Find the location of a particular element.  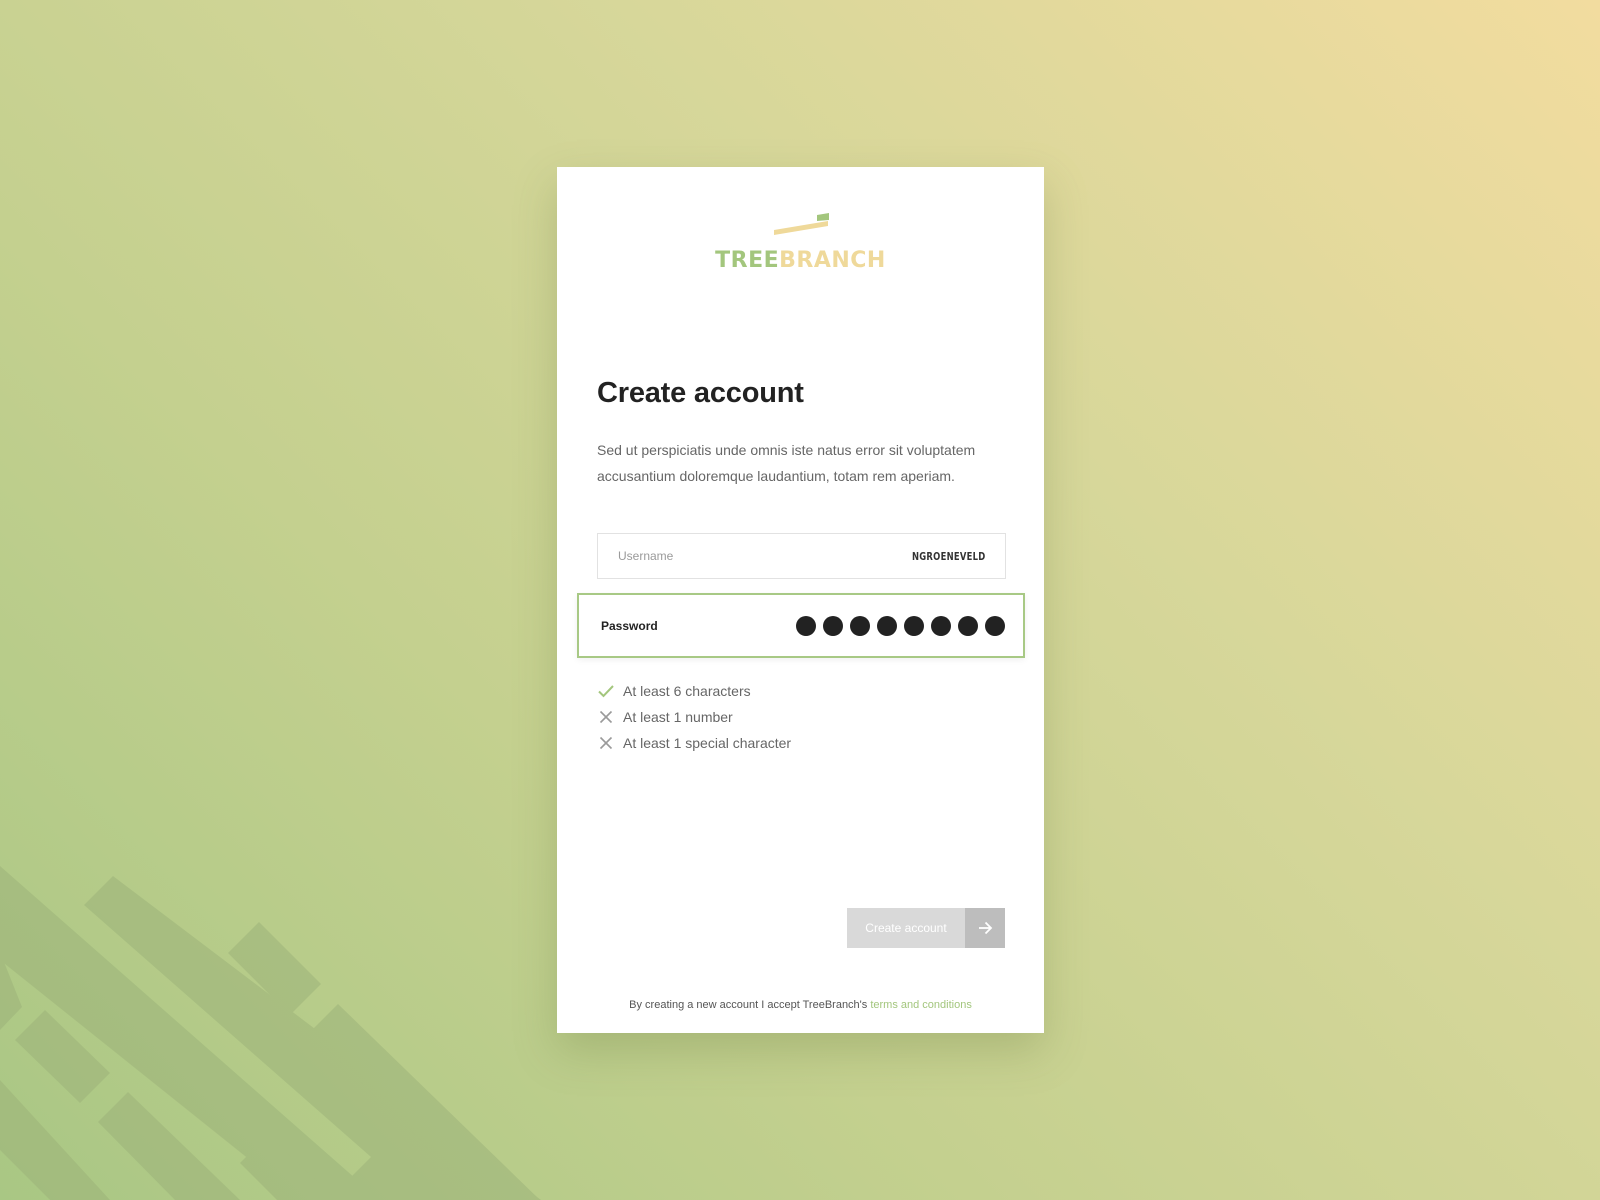

password-rule-text: At least 6 characters is located at coordinates (687, 691).